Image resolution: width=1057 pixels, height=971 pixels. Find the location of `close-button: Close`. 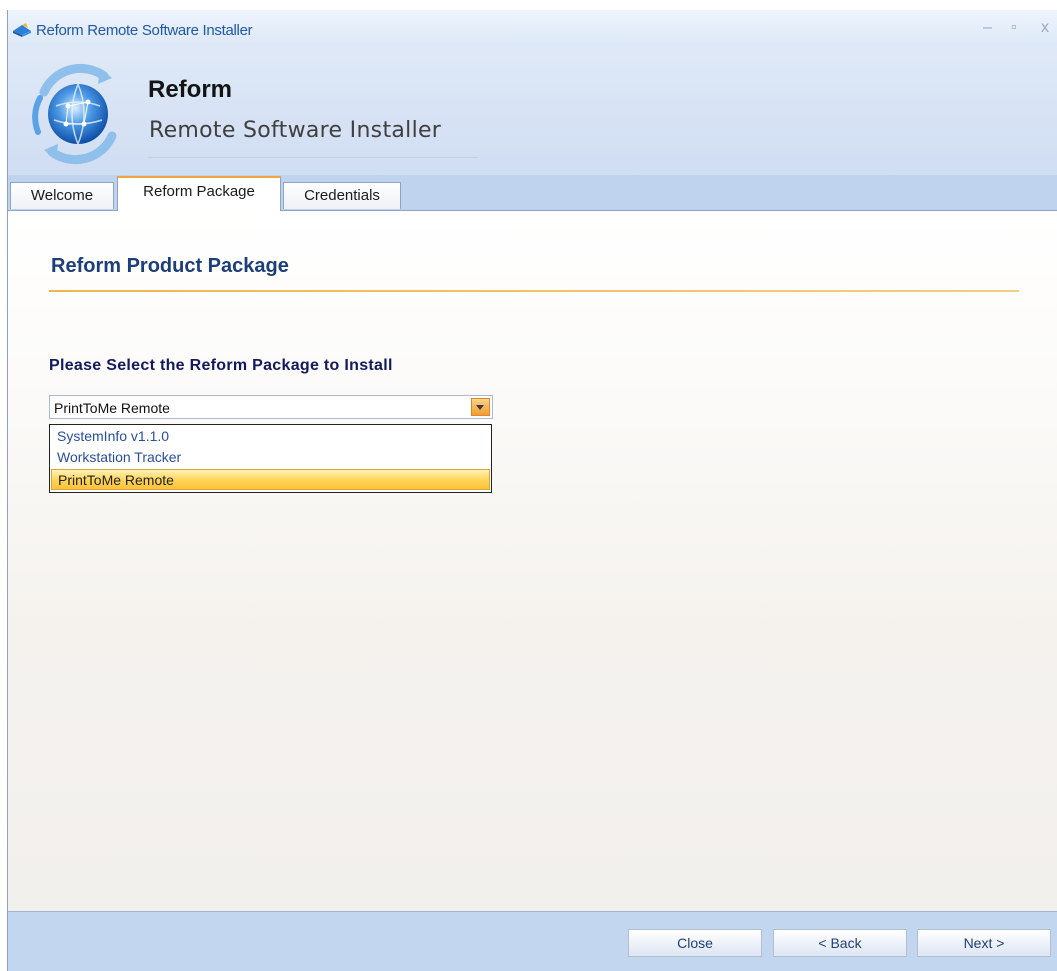

close-button: Close is located at coordinates (695, 943).